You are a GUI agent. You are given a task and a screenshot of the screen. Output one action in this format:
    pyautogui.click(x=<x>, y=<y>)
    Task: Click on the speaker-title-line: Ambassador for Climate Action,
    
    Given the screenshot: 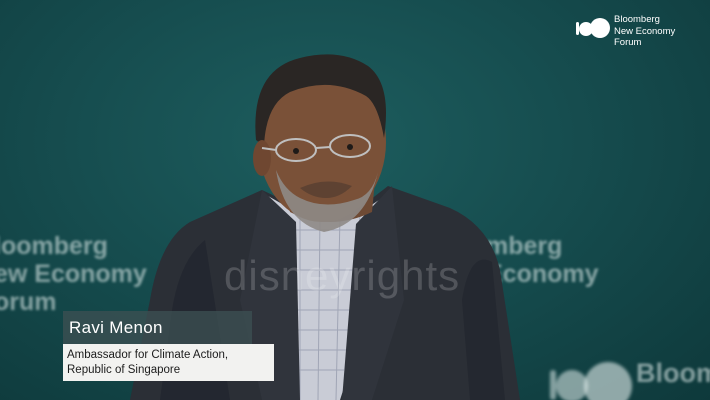 What is the action you would take?
    pyautogui.click(x=148, y=355)
    